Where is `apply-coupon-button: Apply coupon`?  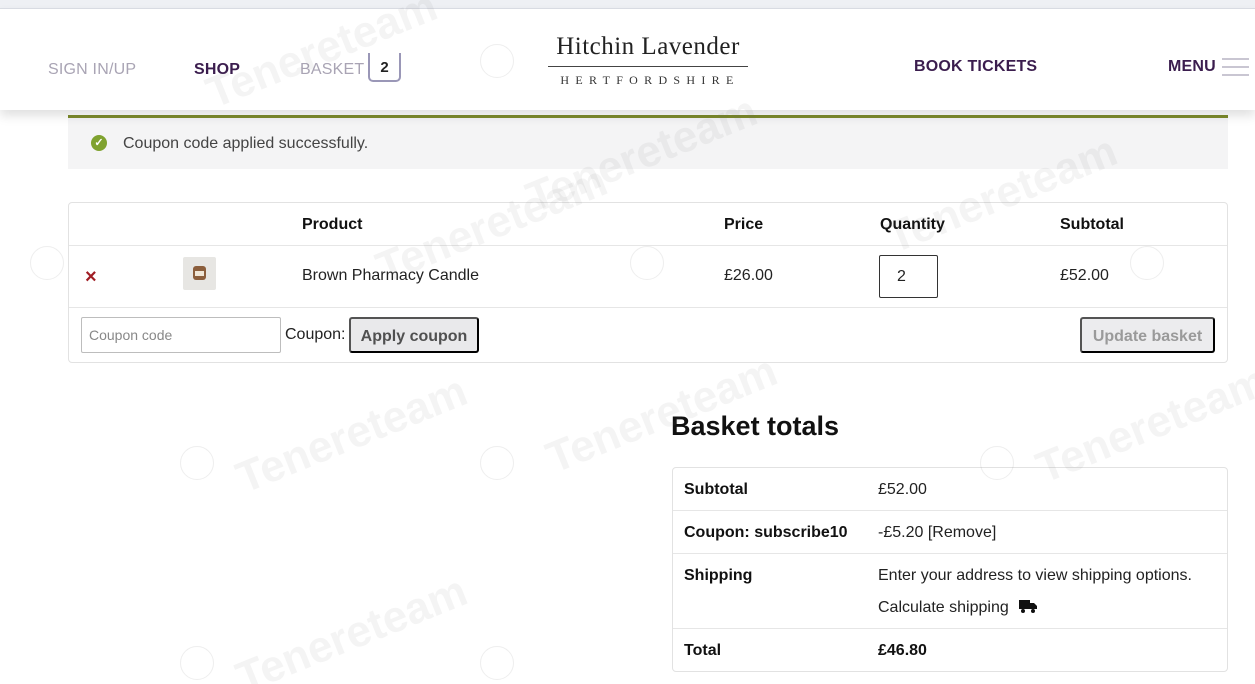
apply-coupon-button: Apply coupon is located at coordinates (414, 335).